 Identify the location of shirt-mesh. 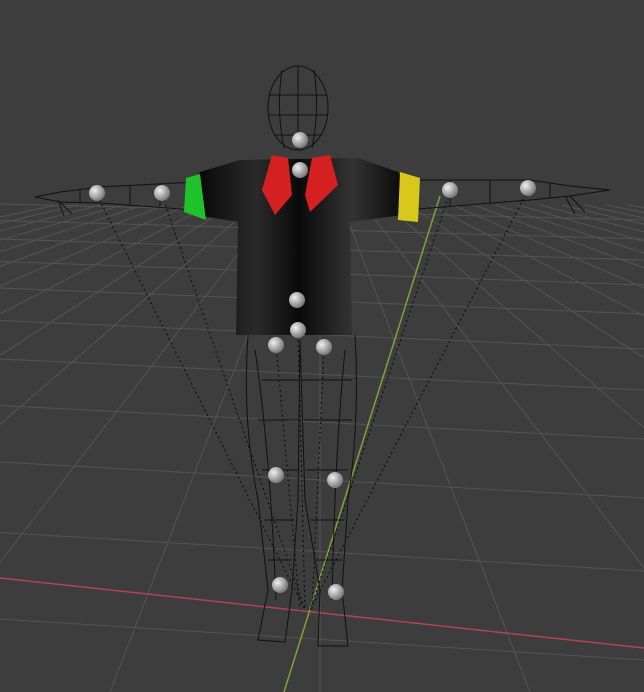
(302, 245).